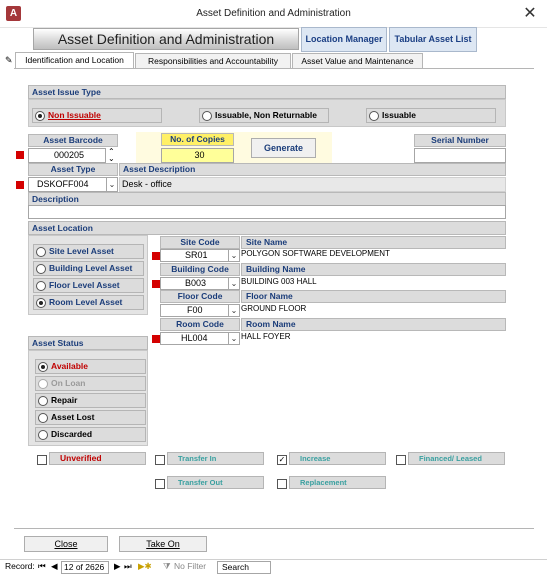 This screenshot has width=547, height=576. Describe the element at coordinates (42, 566) in the screenshot. I see `first-record-icon: ⏮` at that location.